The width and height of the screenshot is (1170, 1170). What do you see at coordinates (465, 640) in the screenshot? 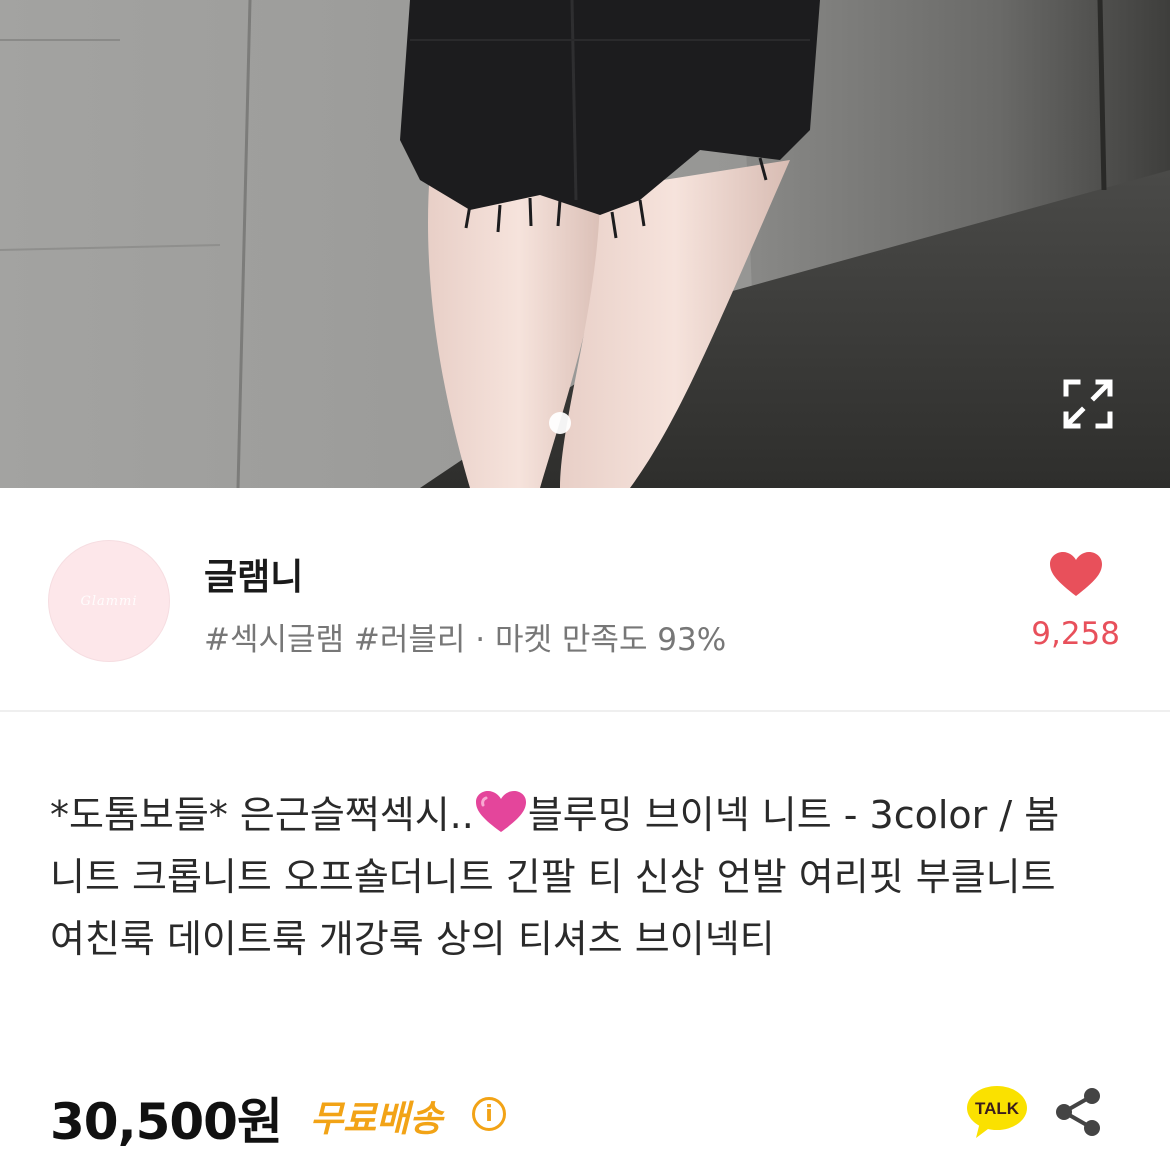
I see `seller-tags: #섹시글램 #러블리 · 마켓 만족도 93%` at bounding box center [465, 640].